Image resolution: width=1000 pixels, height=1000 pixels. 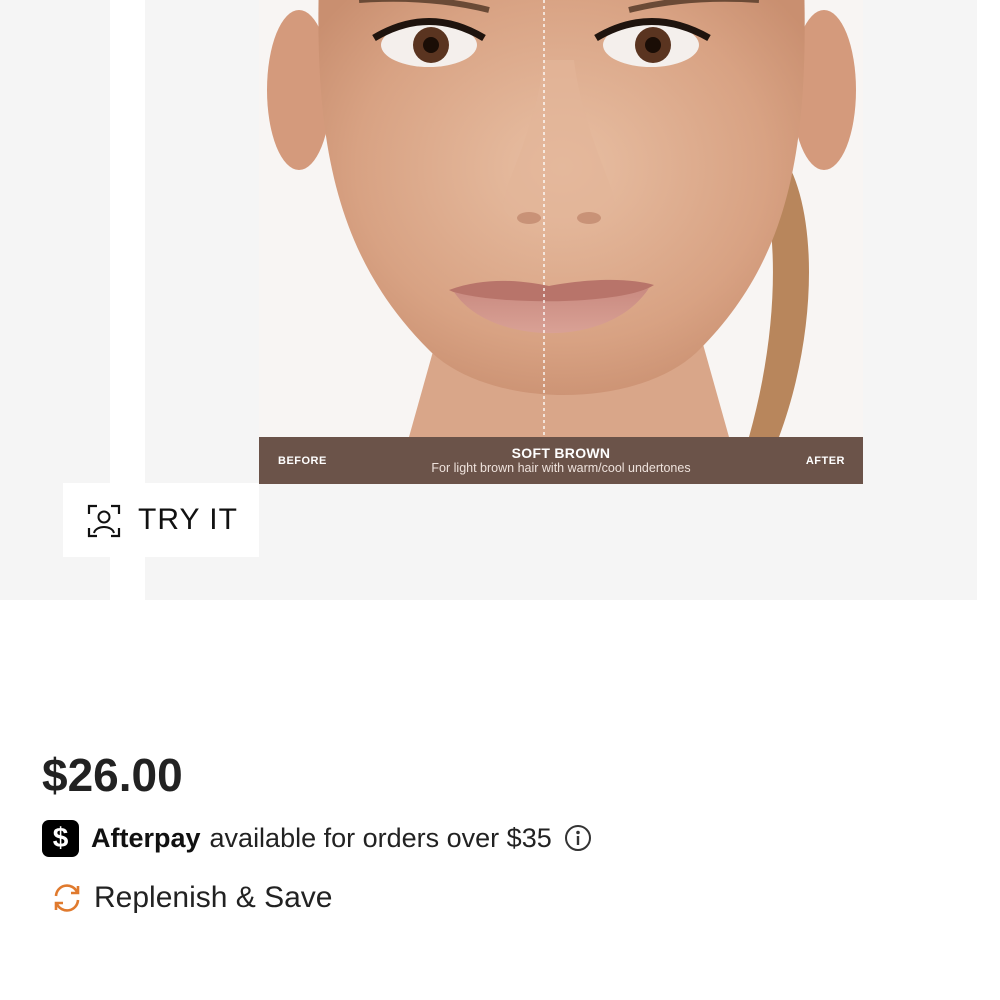 I want to click on afterpay-logo-icon: $, so click(x=60, y=838).